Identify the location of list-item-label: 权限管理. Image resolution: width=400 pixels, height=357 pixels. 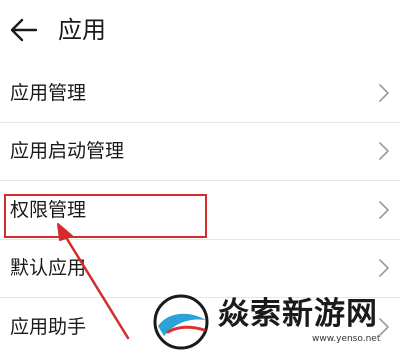
(48, 209).